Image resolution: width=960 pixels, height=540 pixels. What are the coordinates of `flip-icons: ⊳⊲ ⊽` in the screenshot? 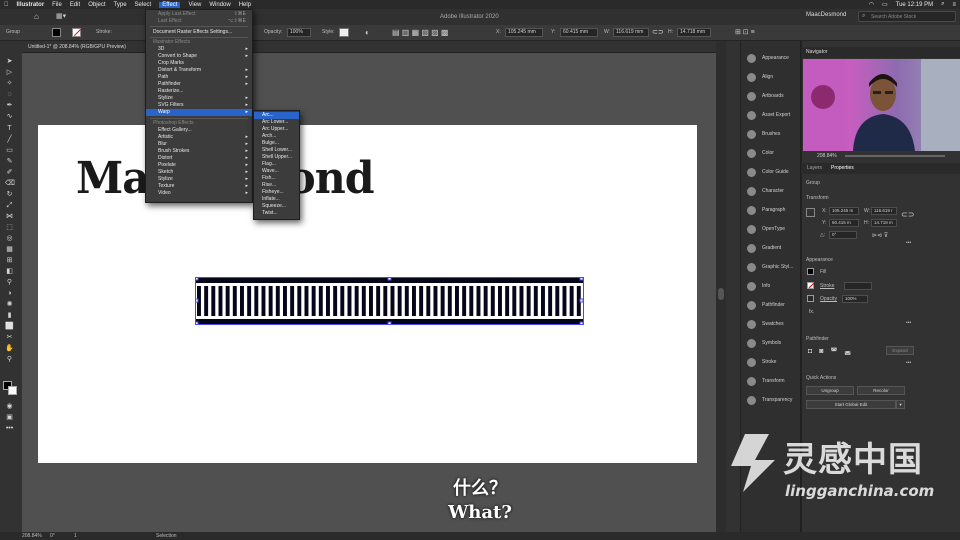 It's located at (880, 235).